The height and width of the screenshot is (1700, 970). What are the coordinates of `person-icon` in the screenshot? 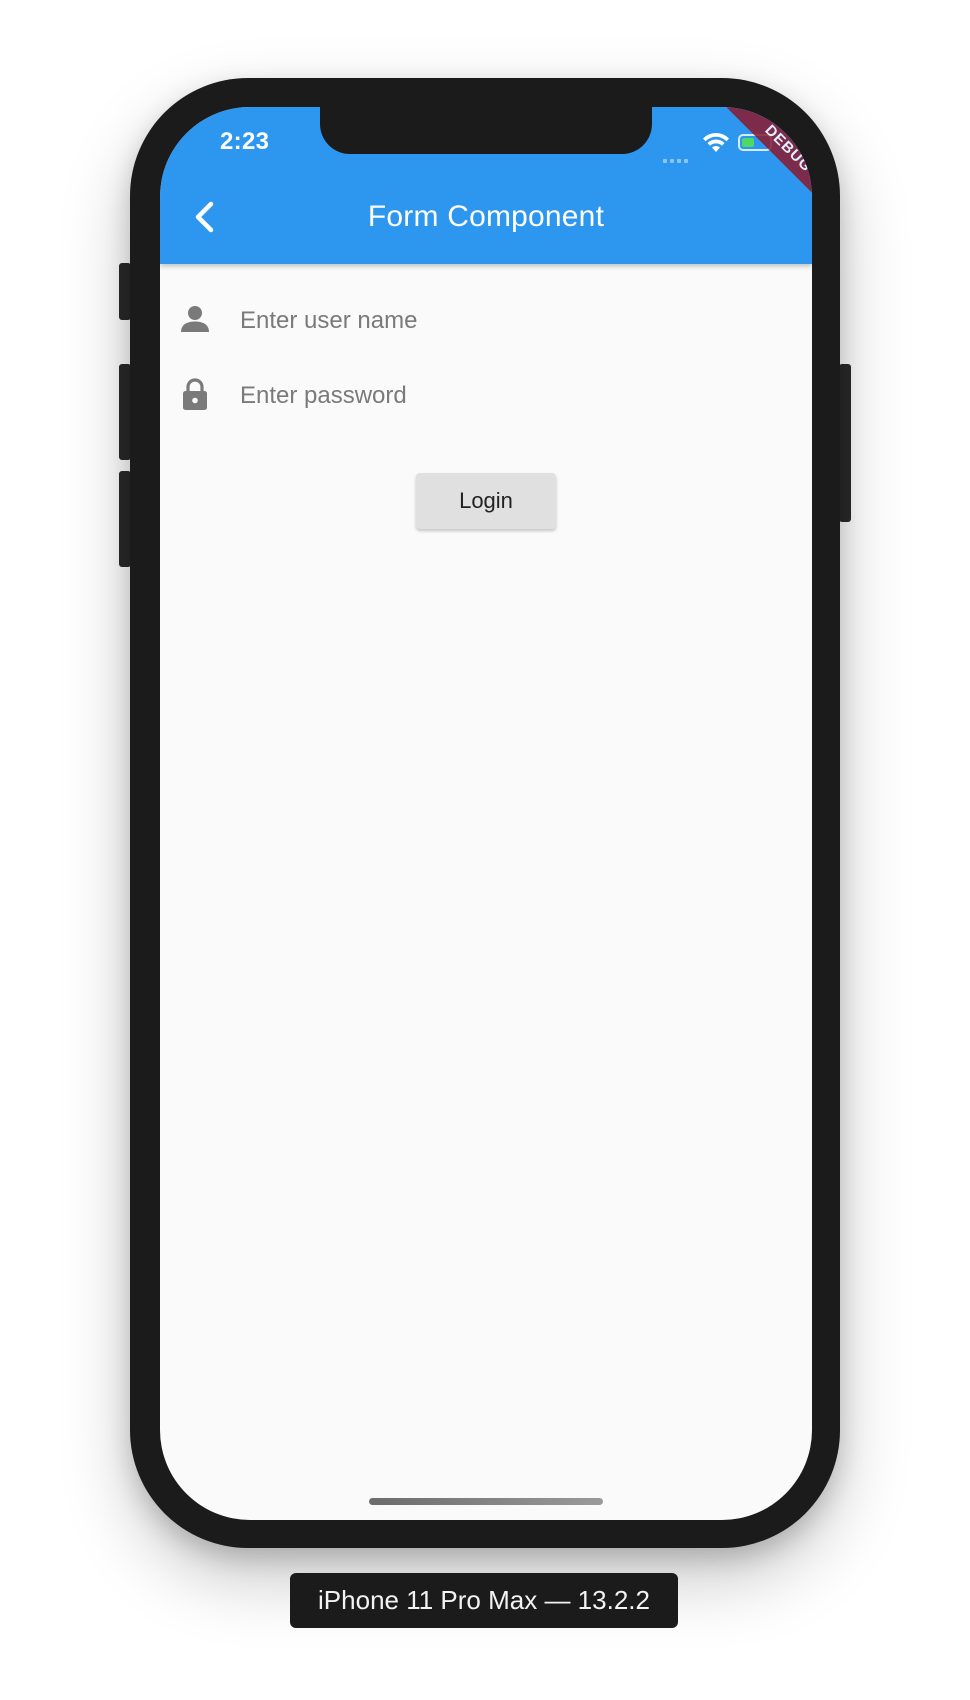 It's located at (195, 319).